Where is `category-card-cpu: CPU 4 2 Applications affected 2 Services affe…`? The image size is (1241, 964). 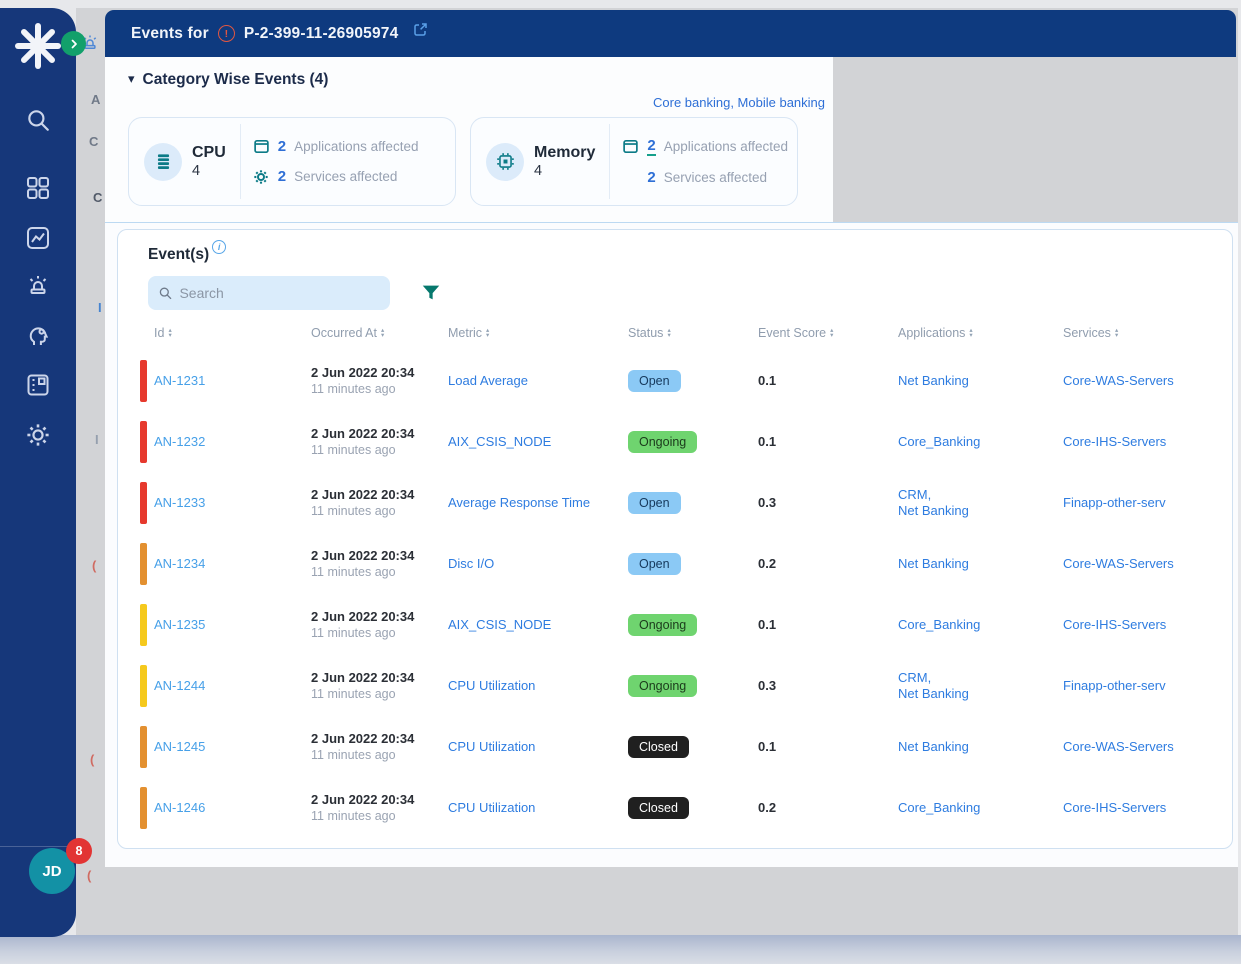 category-card-cpu: CPU 4 2 Applications affected 2 Services affe… is located at coordinates (292, 161).